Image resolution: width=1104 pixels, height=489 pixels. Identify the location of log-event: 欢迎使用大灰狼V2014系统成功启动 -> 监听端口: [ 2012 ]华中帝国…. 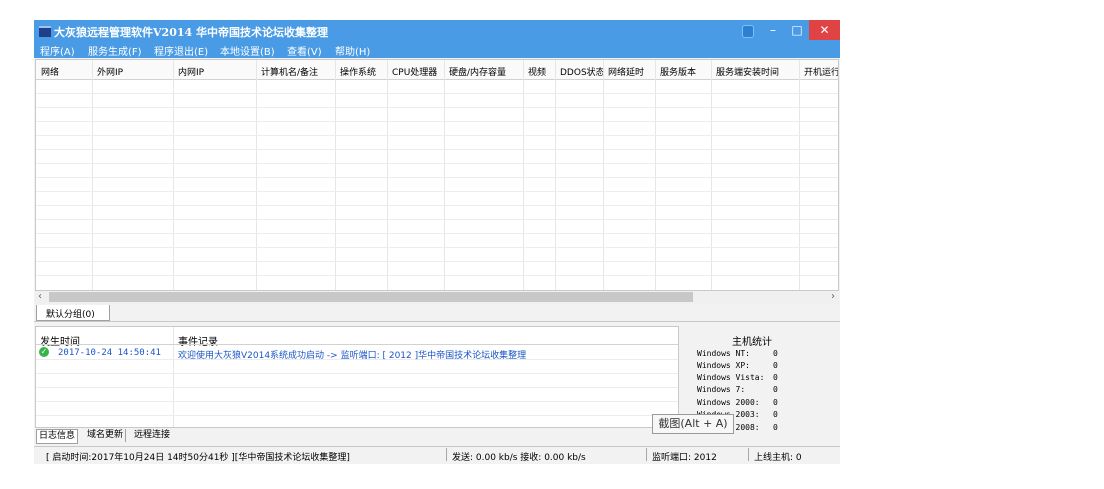
(352, 356).